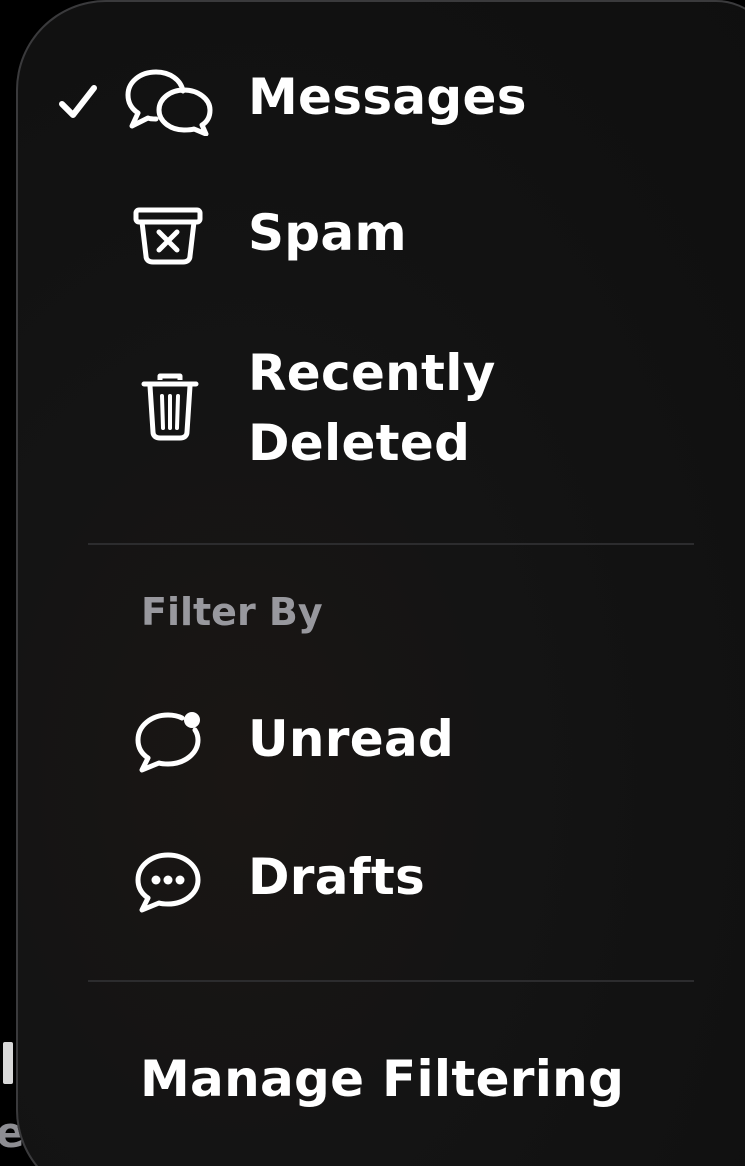 This screenshot has height=1166, width=745. What do you see at coordinates (177, 883) in the screenshot?
I see `ellipsis-bubble-icon` at bounding box center [177, 883].